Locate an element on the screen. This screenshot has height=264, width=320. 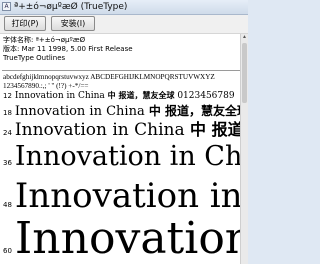
size-label: 60 is located at coordinates (7, 251).